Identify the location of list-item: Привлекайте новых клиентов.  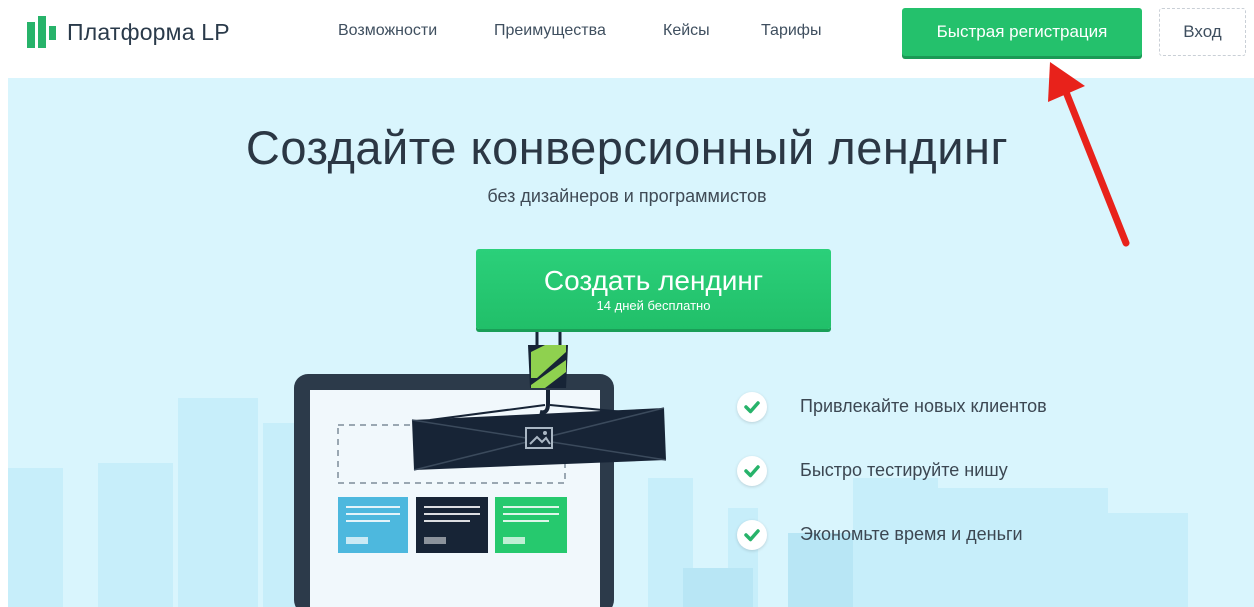
(967, 408).